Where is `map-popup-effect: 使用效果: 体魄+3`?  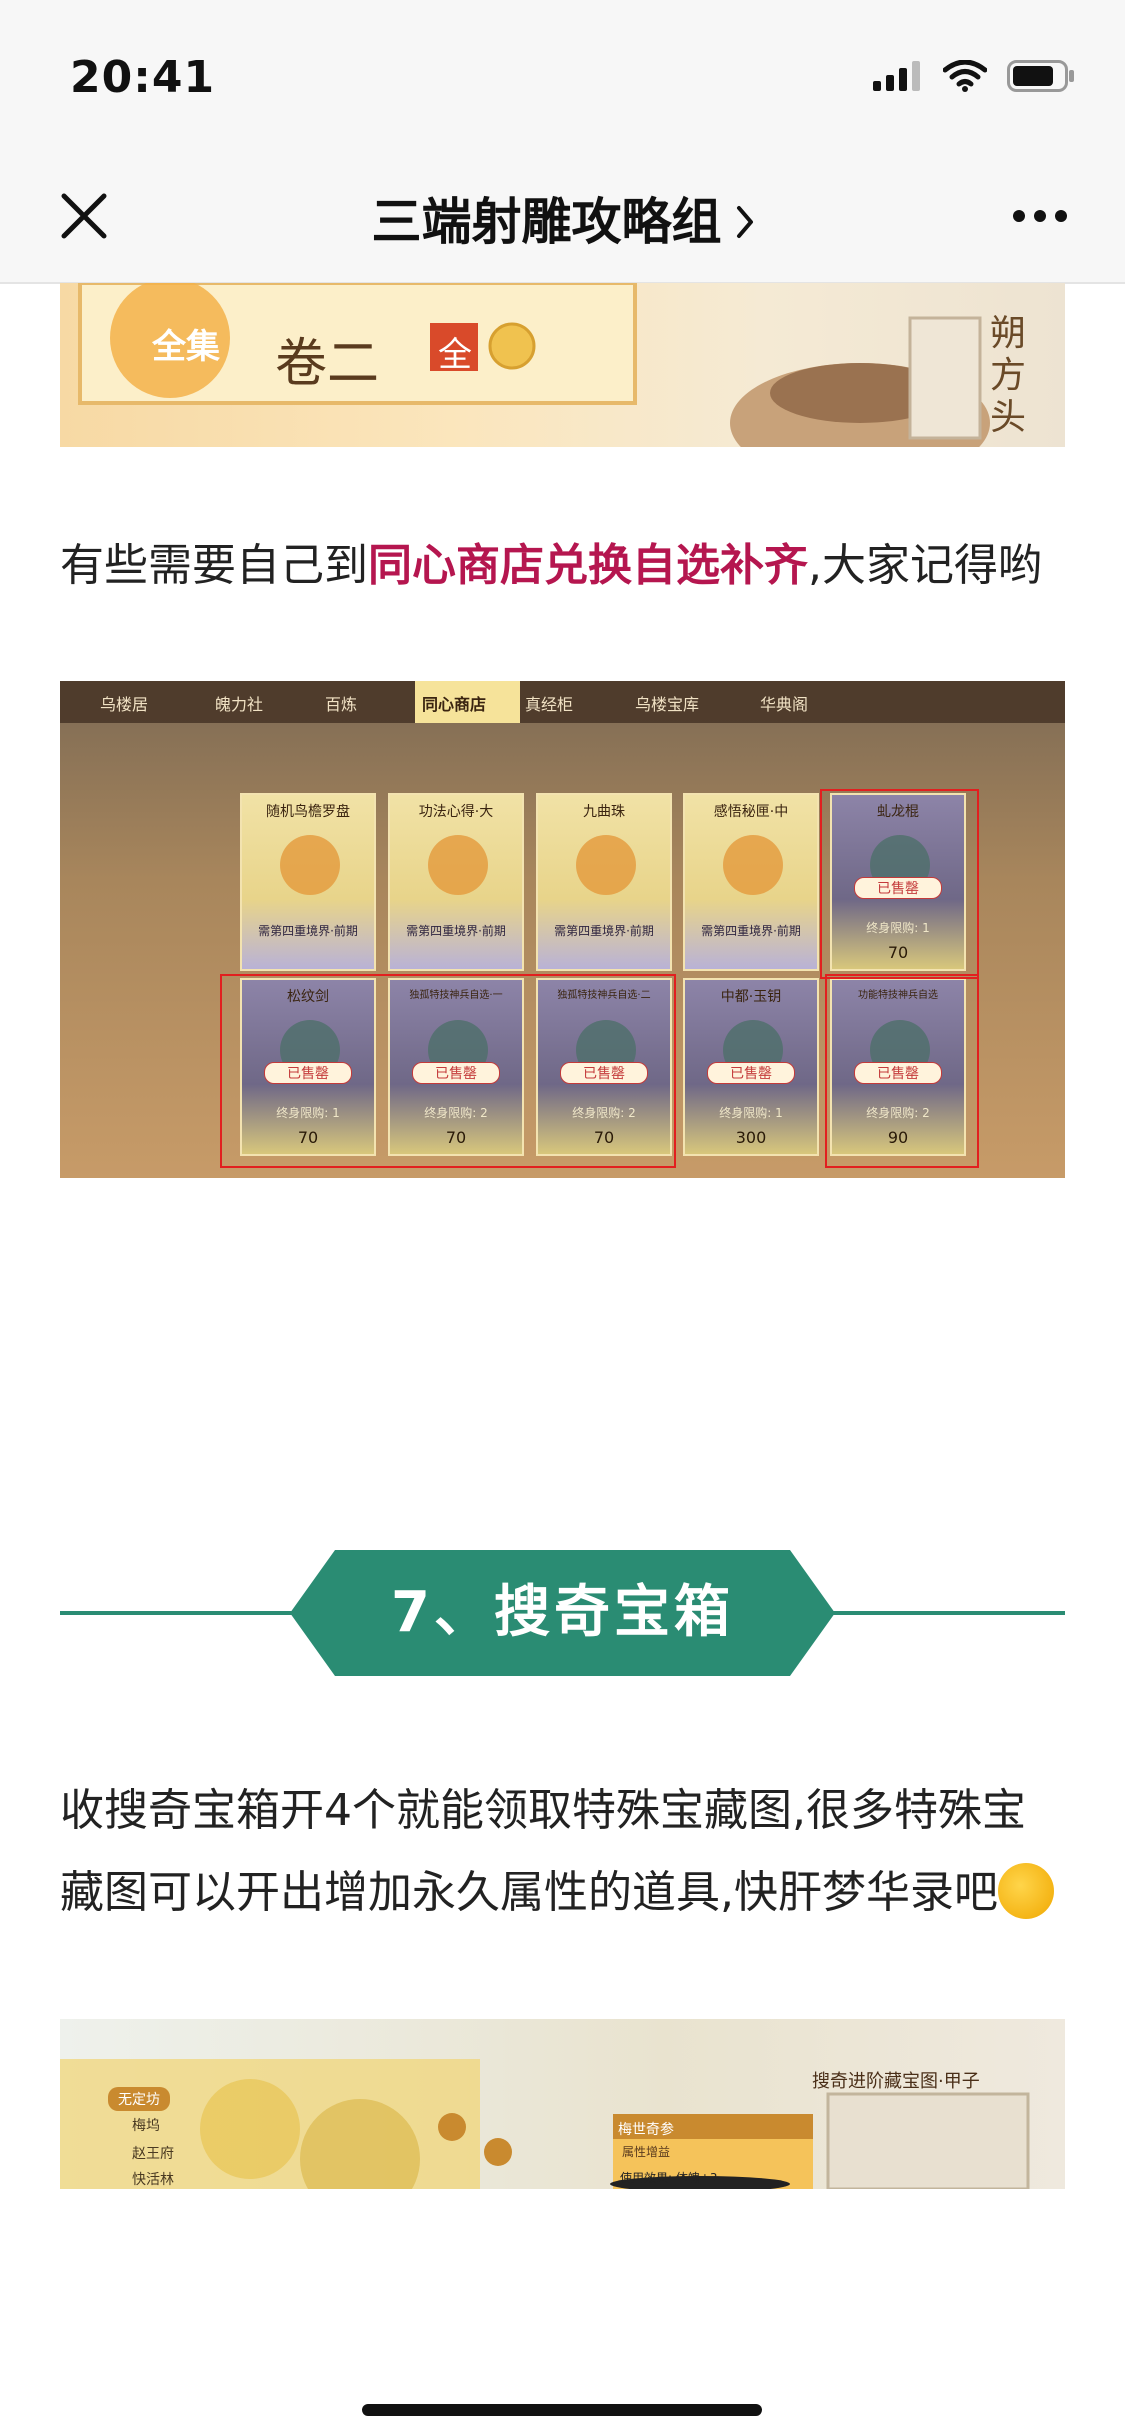
map-popup-effect: 使用效果: 体魄+3 is located at coordinates (669, 2178).